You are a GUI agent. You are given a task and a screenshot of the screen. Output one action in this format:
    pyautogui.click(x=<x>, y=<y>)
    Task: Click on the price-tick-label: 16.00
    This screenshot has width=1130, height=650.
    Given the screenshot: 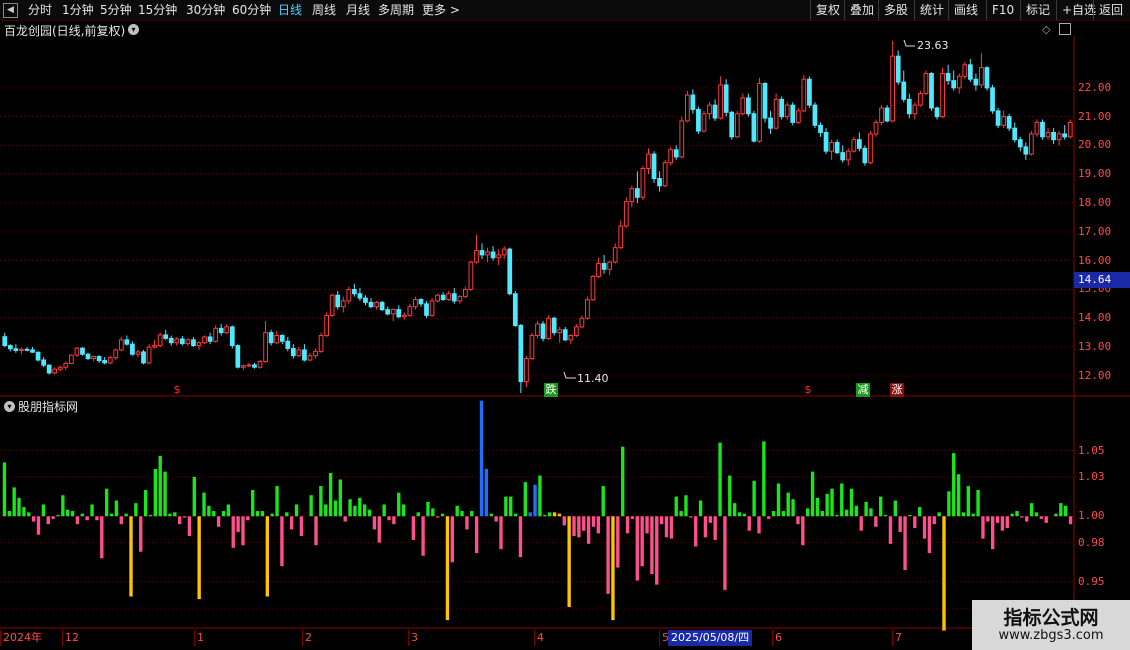 What is the action you would take?
    pyautogui.click(x=1095, y=260)
    